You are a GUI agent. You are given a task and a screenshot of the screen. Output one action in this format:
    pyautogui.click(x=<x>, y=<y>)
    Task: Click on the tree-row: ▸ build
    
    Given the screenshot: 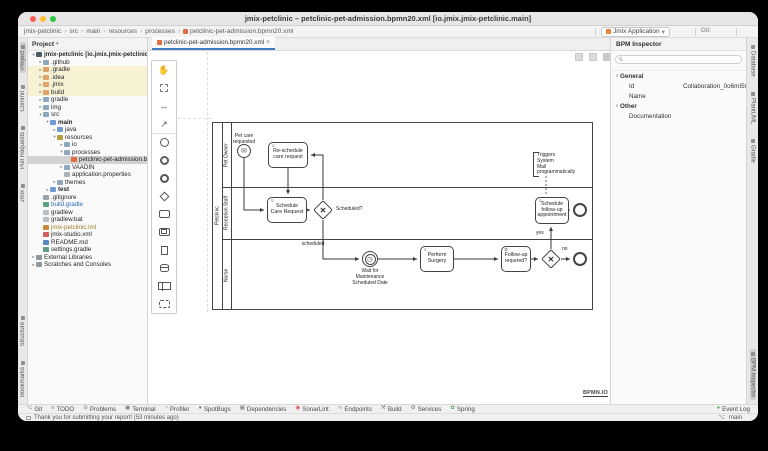 What is the action you would take?
    pyautogui.click(x=87, y=92)
    